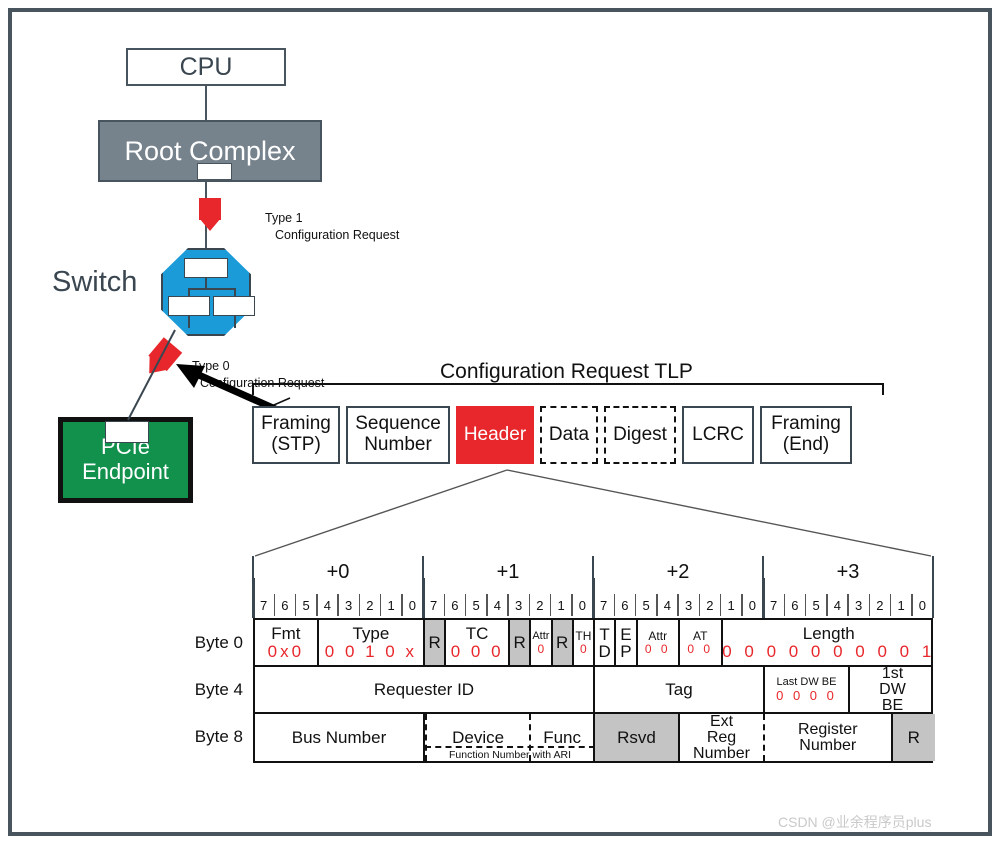  I want to click on field-name: Device, so click(478, 737).